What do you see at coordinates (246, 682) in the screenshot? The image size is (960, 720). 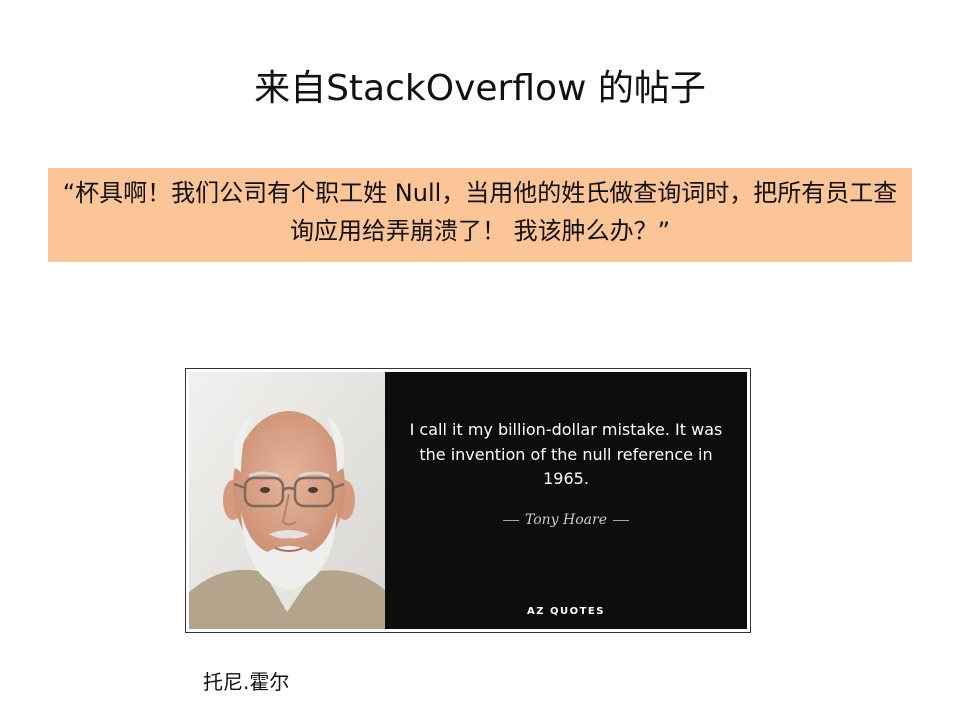 I see `portrait-caption: 托尼.霍尔` at bounding box center [246, 682].